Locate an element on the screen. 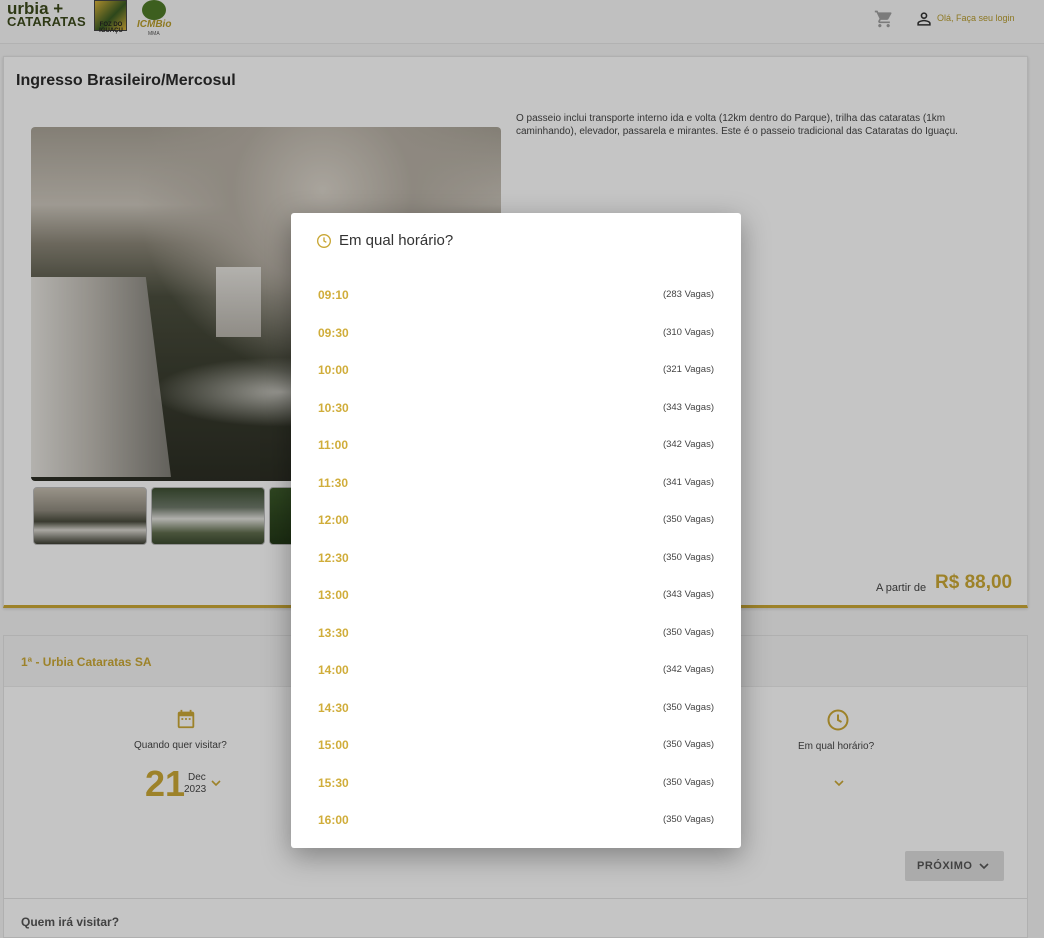  time-slot-option: 12:30 (350 Vagas) is located at coordinates (516, 558).